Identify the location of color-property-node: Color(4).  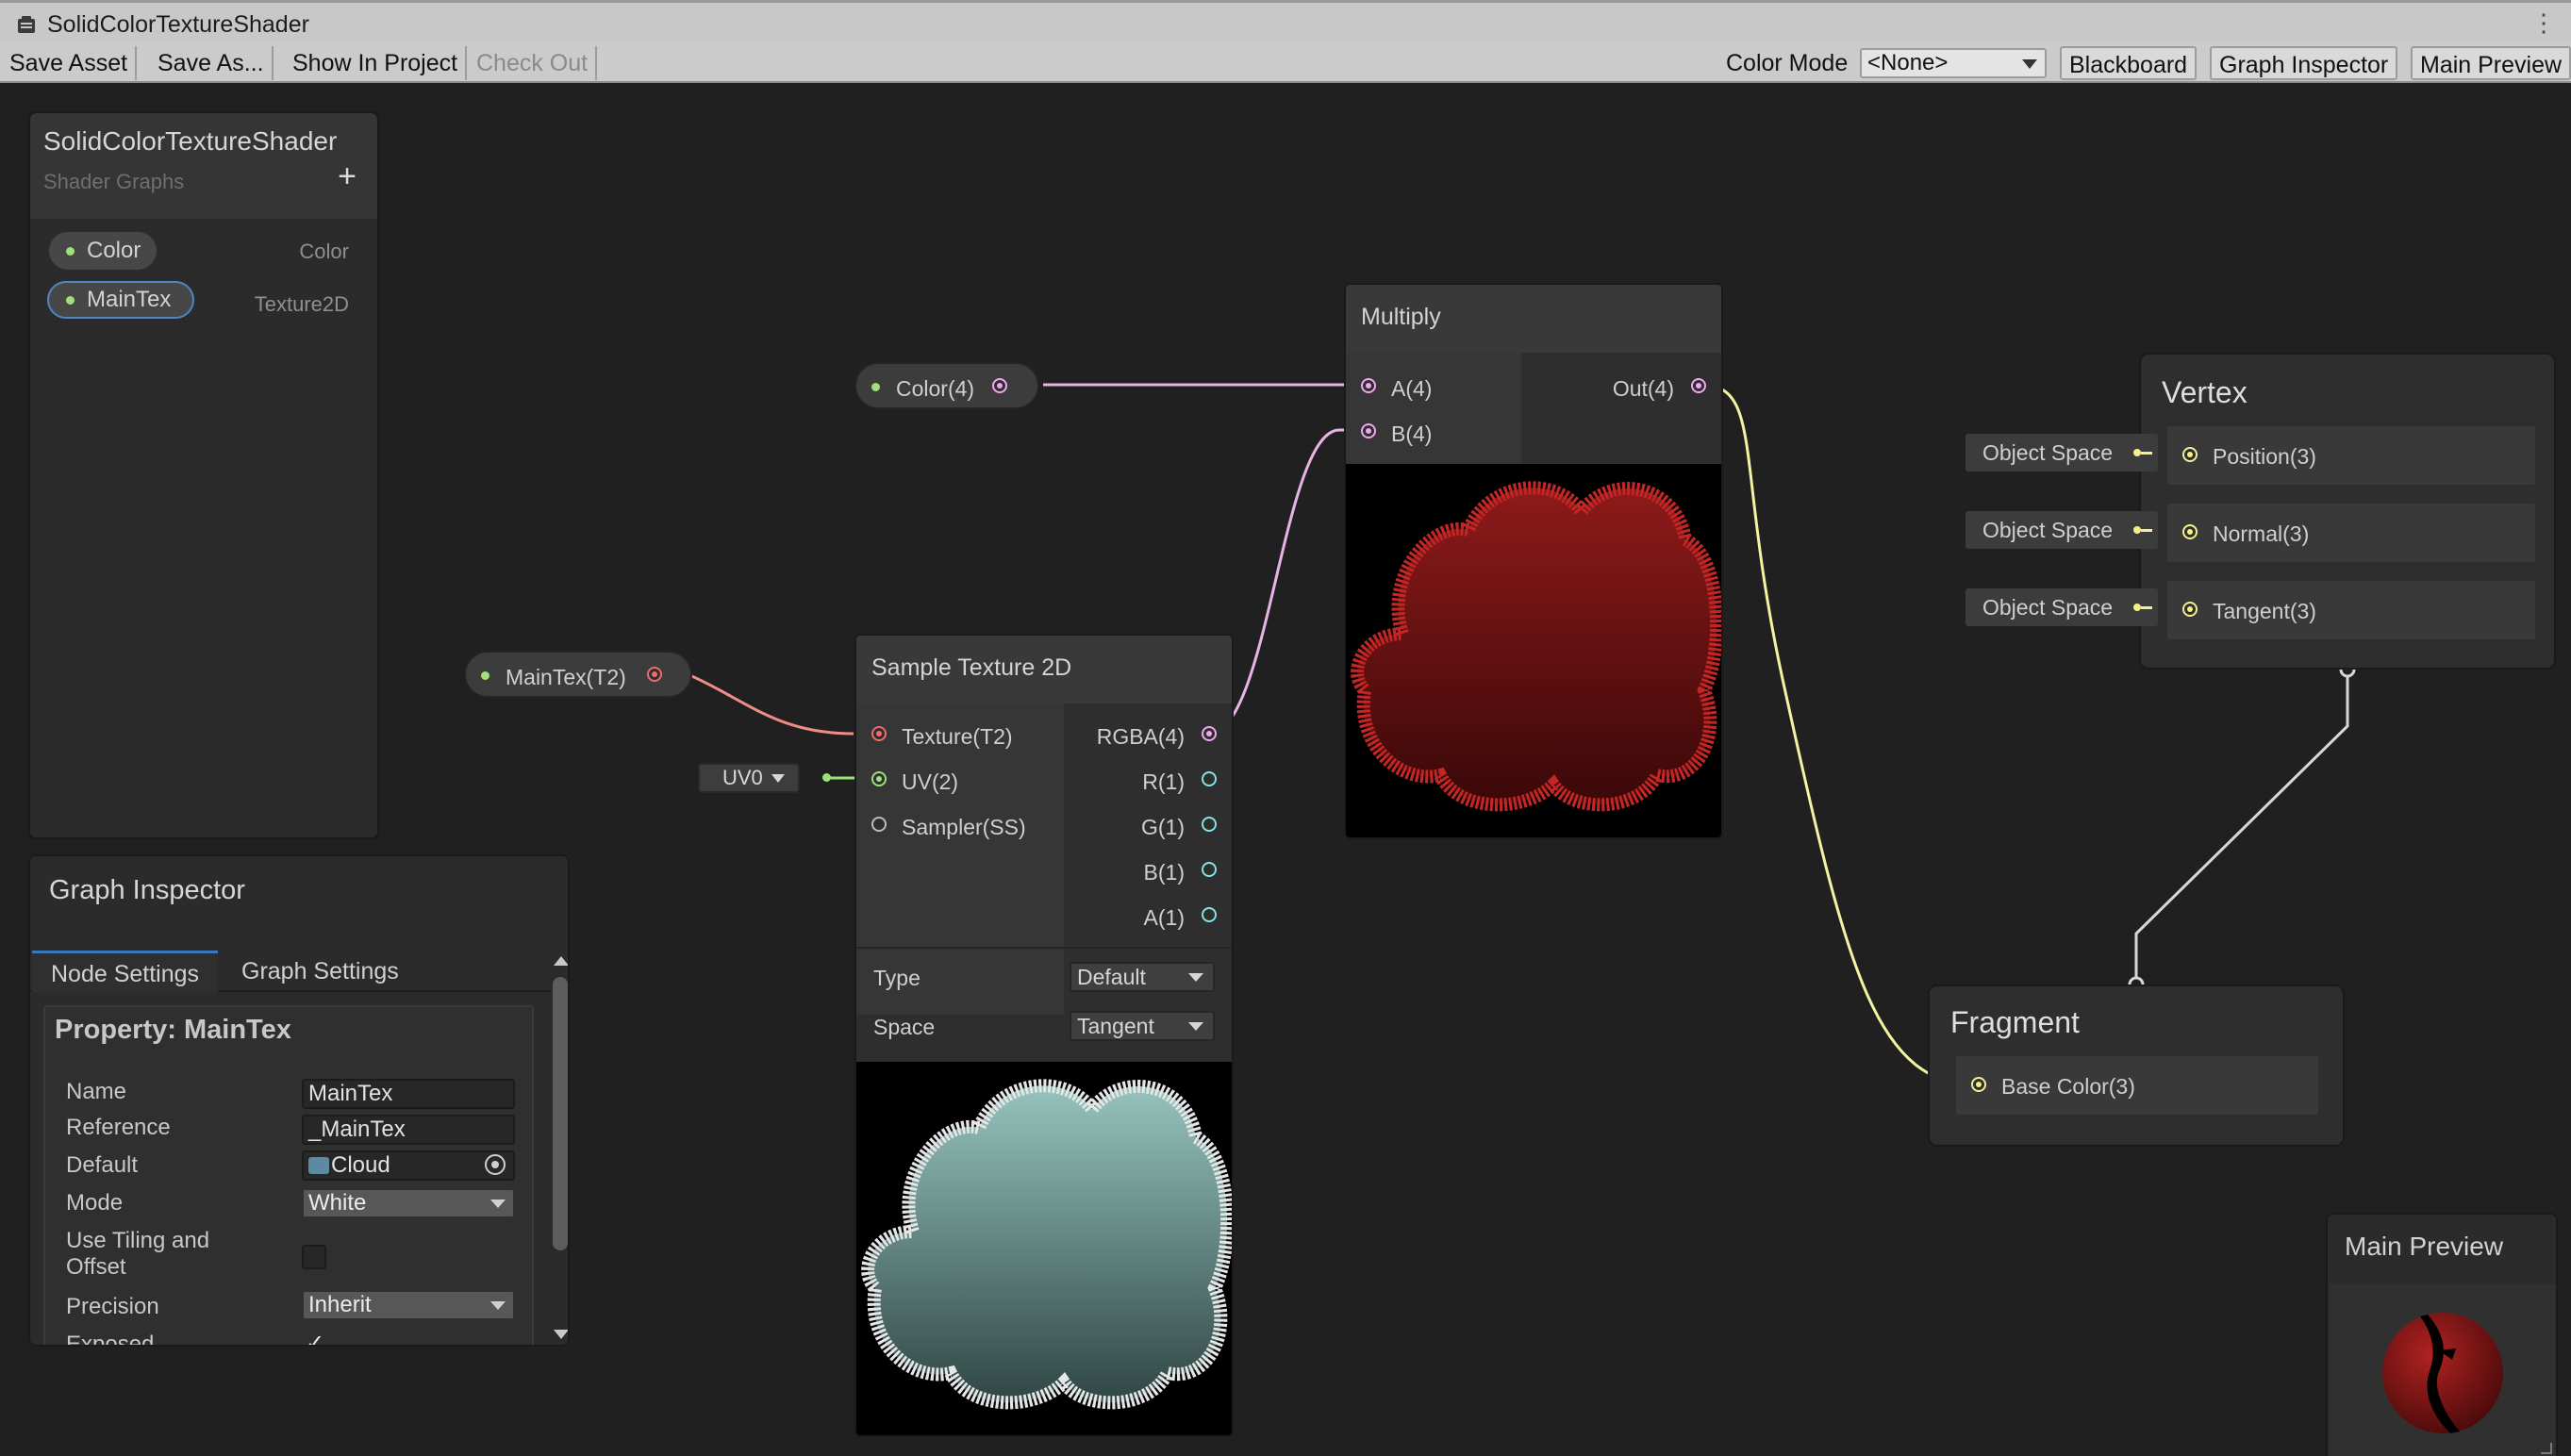
(946, 385).